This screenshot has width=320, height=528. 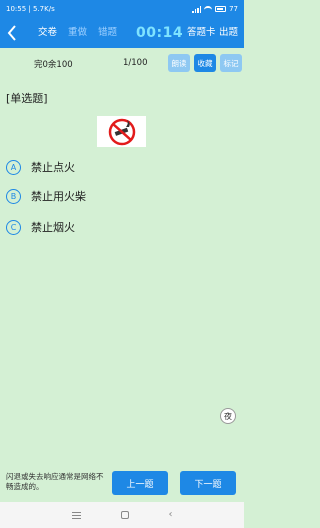 What do you see at coordinates (13, 227) in the screenshot?
I see `option-letter: C` at bounding box center [13, 227].